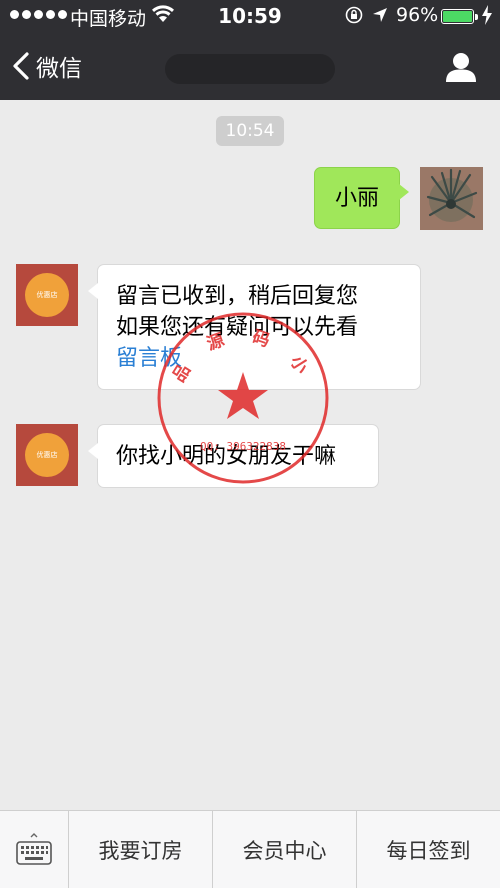 The height and width of the screenshot is (888, 500). I want to click on shop-message-bubble: 你找小明的女朋友干嘛, so click(233, 456).